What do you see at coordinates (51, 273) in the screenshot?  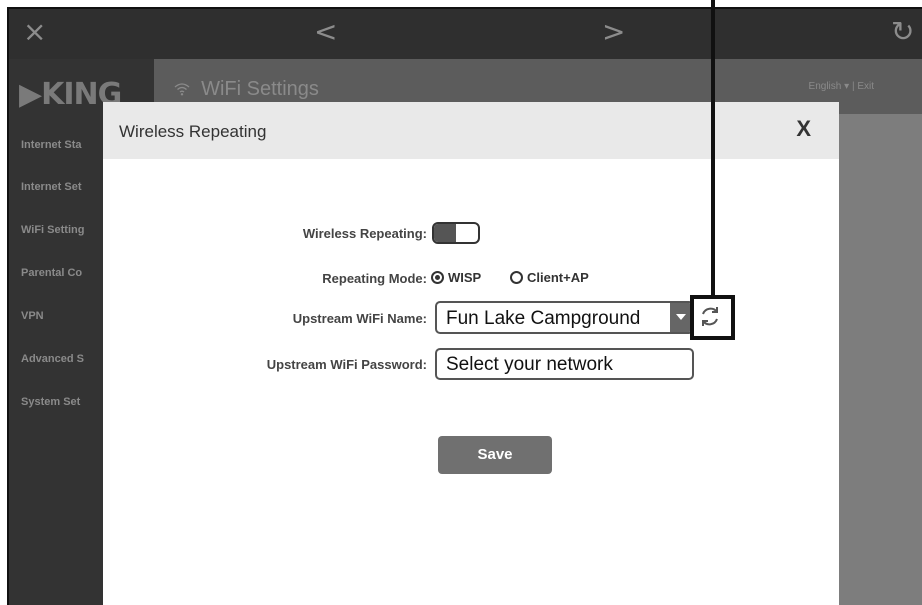 I see `sidebar-item-parental-controls: Parental Co` at bounding box center [51, 273].